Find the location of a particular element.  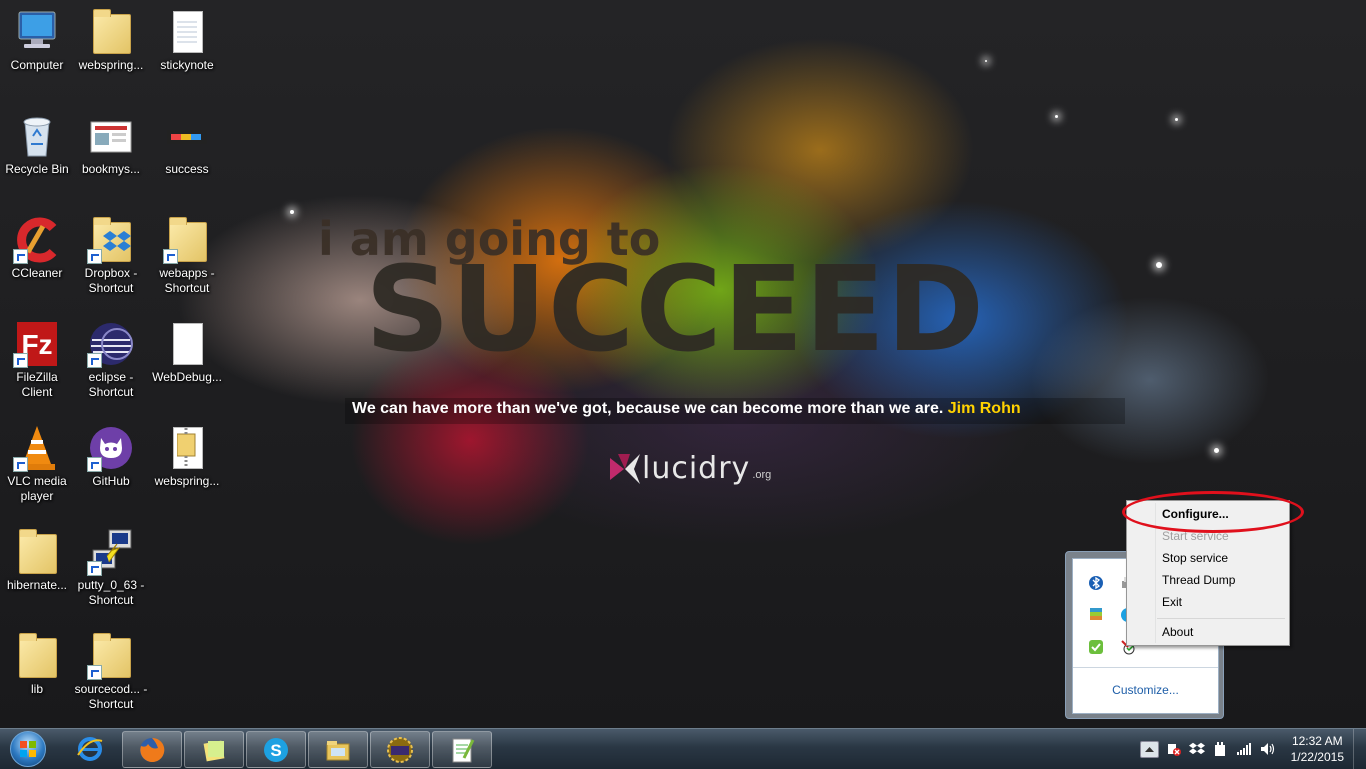

desktop-icon-webapps: webapps - Shortcut is located at coordinates (187, 256).